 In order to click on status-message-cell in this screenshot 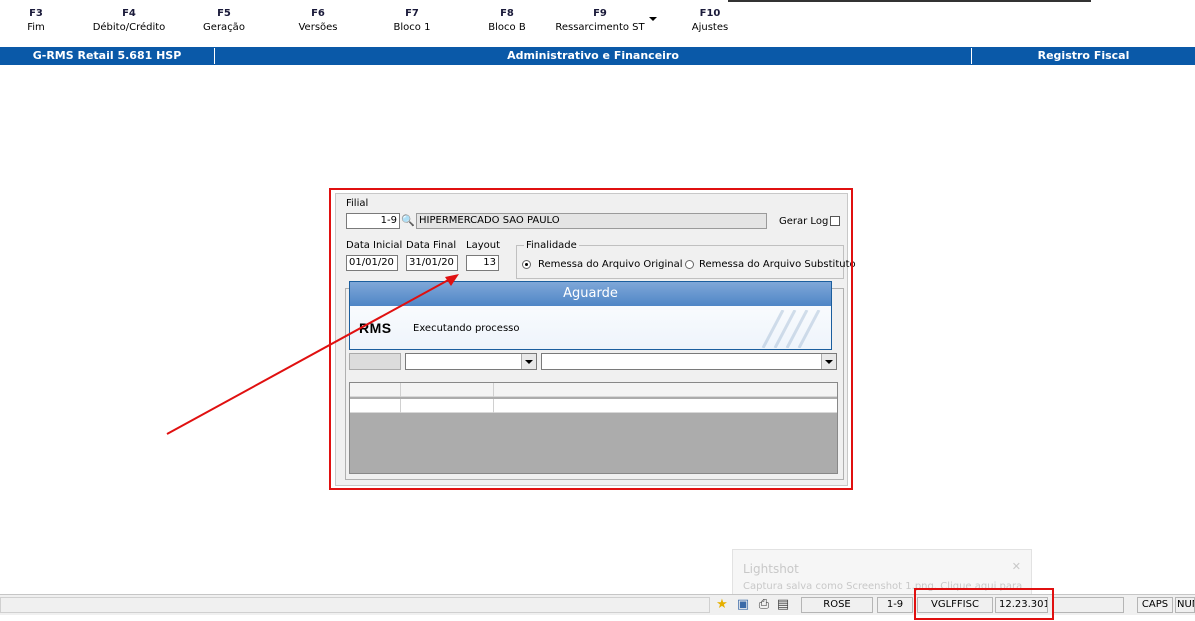, I will do `click(355, 605)`.